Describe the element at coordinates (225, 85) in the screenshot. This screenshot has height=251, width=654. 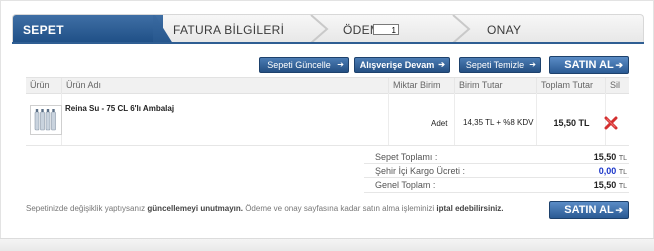
I see `col-header-urun-adi: Ürün Adı` at that location.